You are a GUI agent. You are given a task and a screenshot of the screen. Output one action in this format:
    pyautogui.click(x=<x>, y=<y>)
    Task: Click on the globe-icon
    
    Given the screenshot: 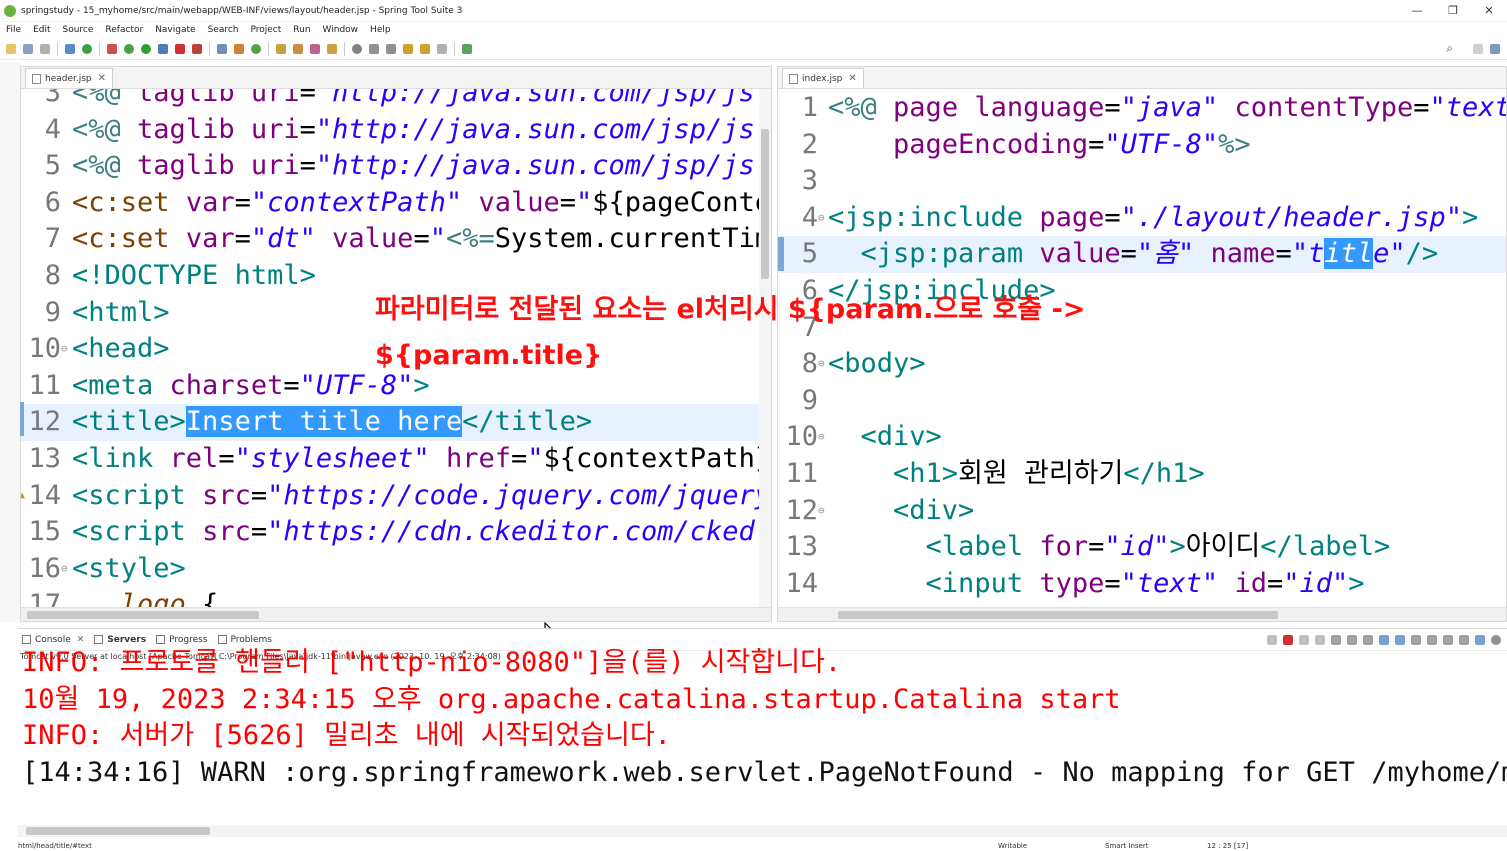 What is the action you would take?
    pyautogui.click(x=357, y=48)
    